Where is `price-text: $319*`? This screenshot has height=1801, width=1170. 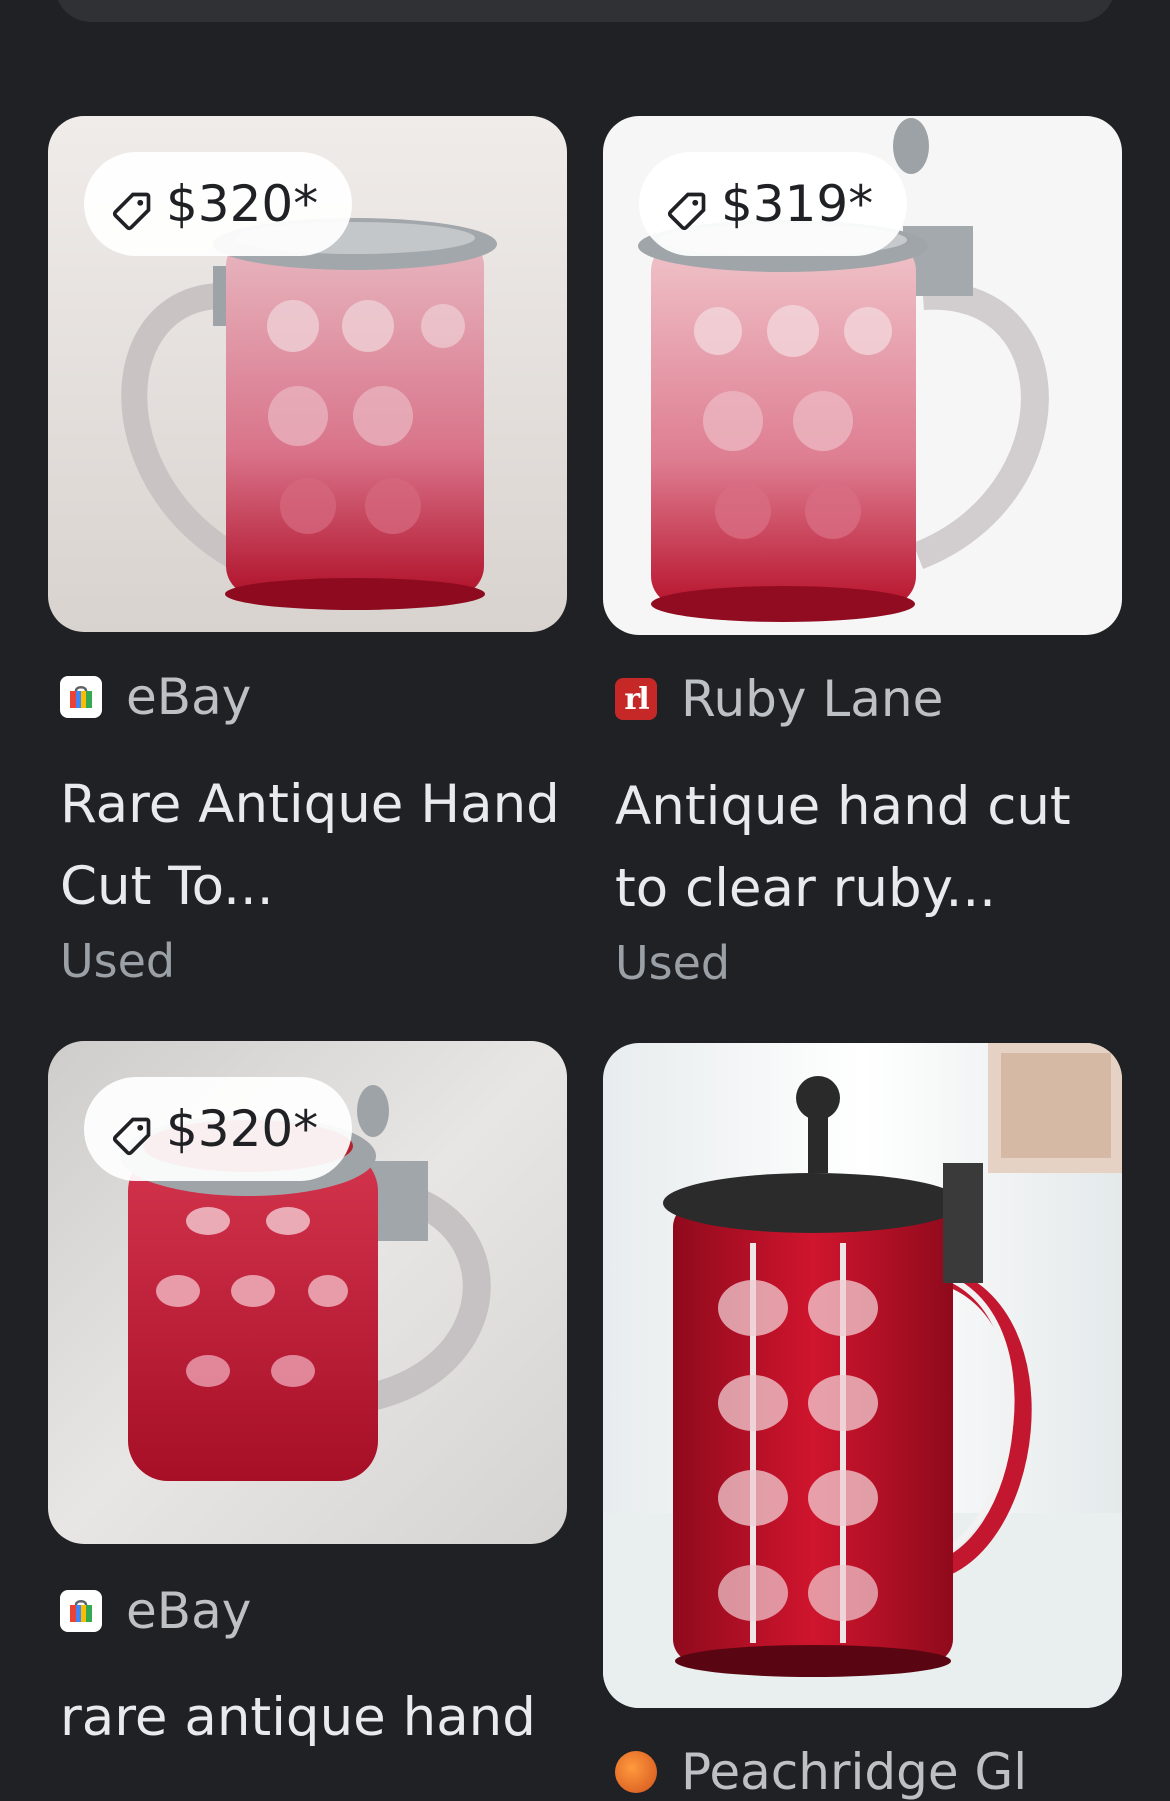 price-text: $319* is located at coordinates (797, 204).